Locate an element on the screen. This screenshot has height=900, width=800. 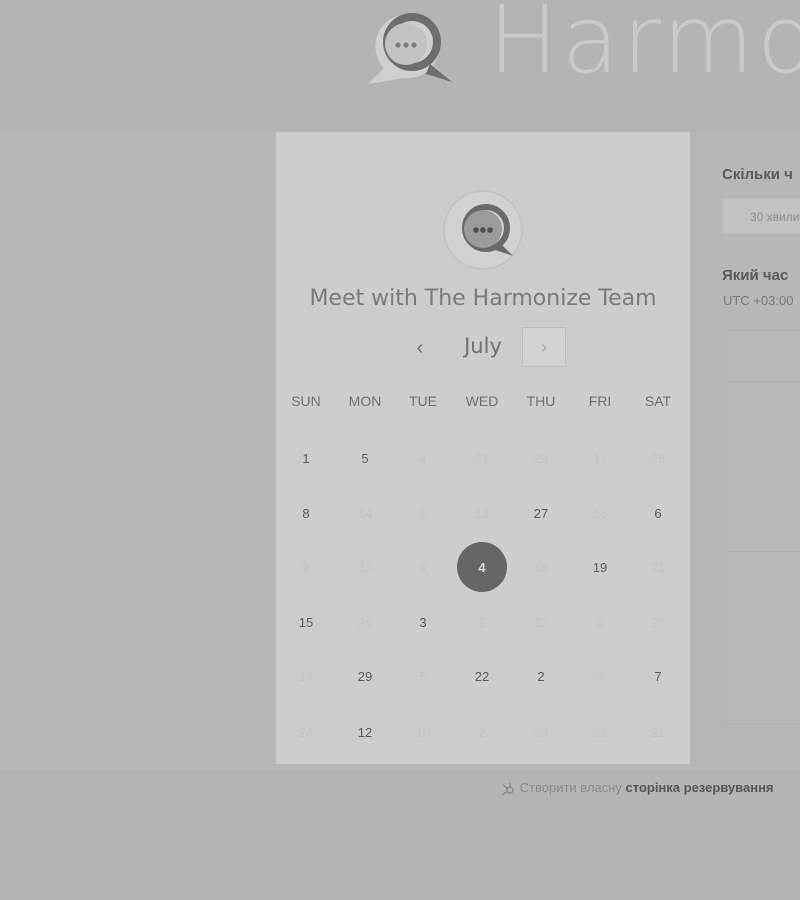
calendar-day: 1 is located at coordinates (306, 458).